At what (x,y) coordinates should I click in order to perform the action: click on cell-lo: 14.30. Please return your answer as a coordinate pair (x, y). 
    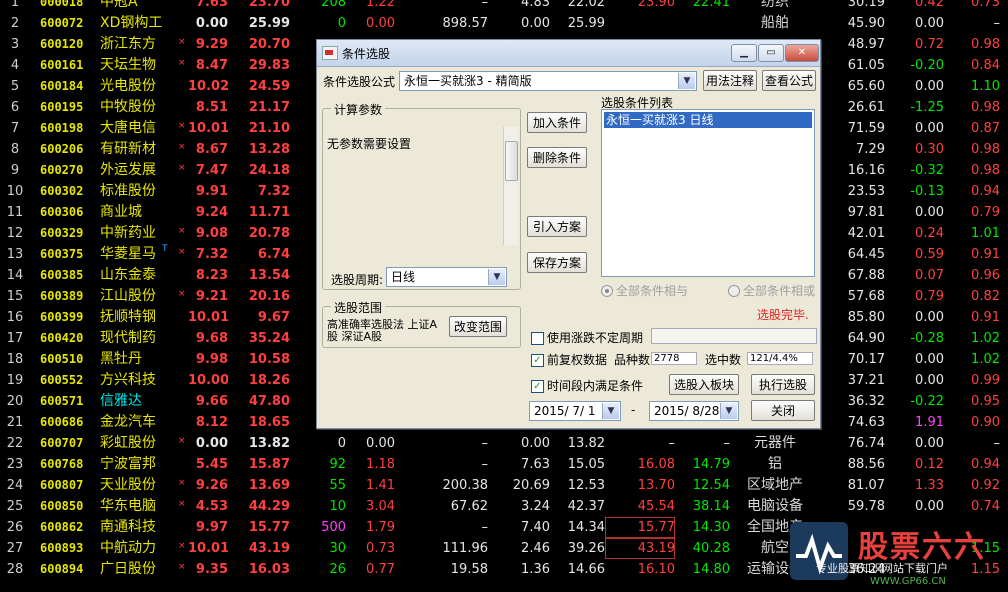
    Looking at the image, I should click on (711, 527).